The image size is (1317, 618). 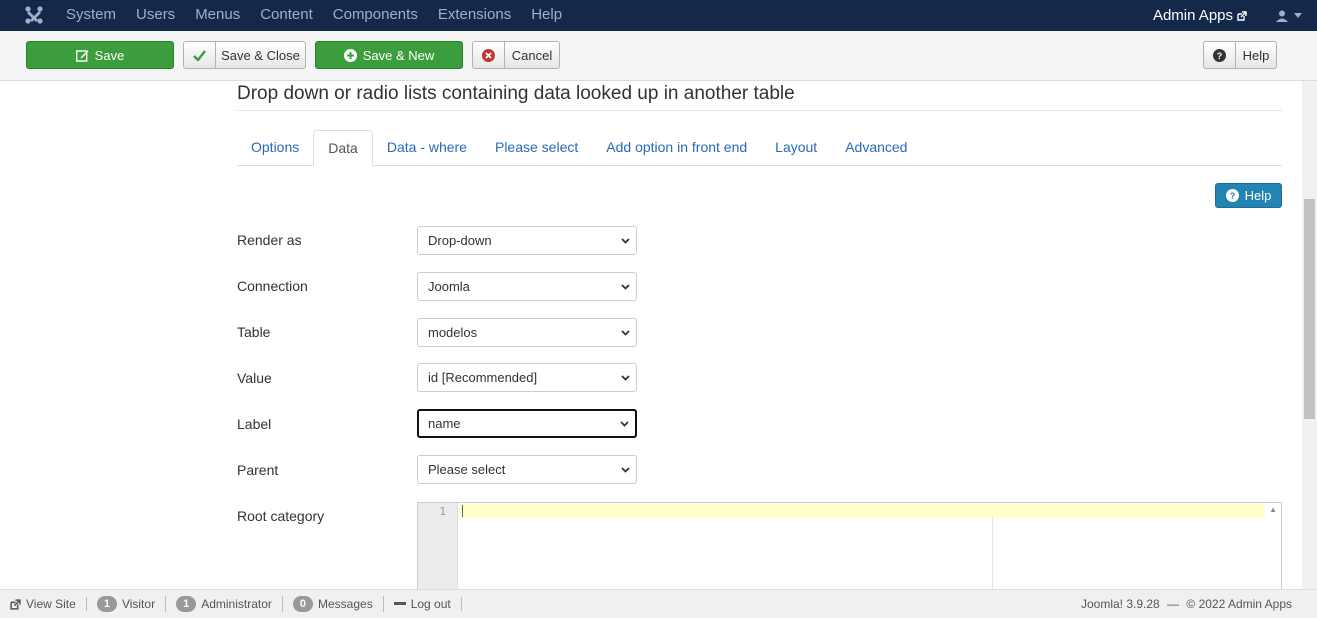 I want to click on tab-please-select: Please select, so click(x=536, y=148).